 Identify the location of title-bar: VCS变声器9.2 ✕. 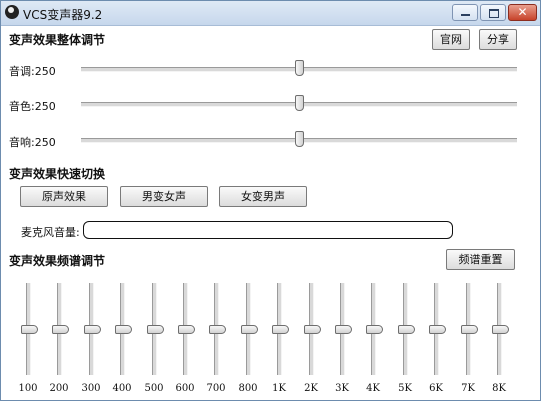
(270, 13).